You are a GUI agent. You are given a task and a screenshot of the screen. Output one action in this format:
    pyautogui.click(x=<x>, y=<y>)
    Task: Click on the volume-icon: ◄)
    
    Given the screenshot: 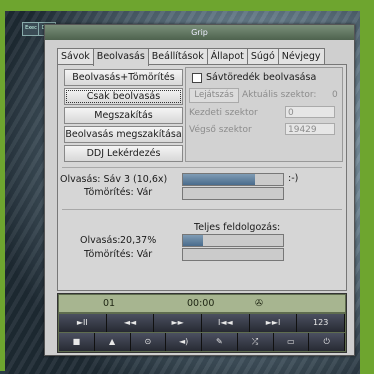 What is the action you would take?
    pyautogui.click(x=183, y=341)
    